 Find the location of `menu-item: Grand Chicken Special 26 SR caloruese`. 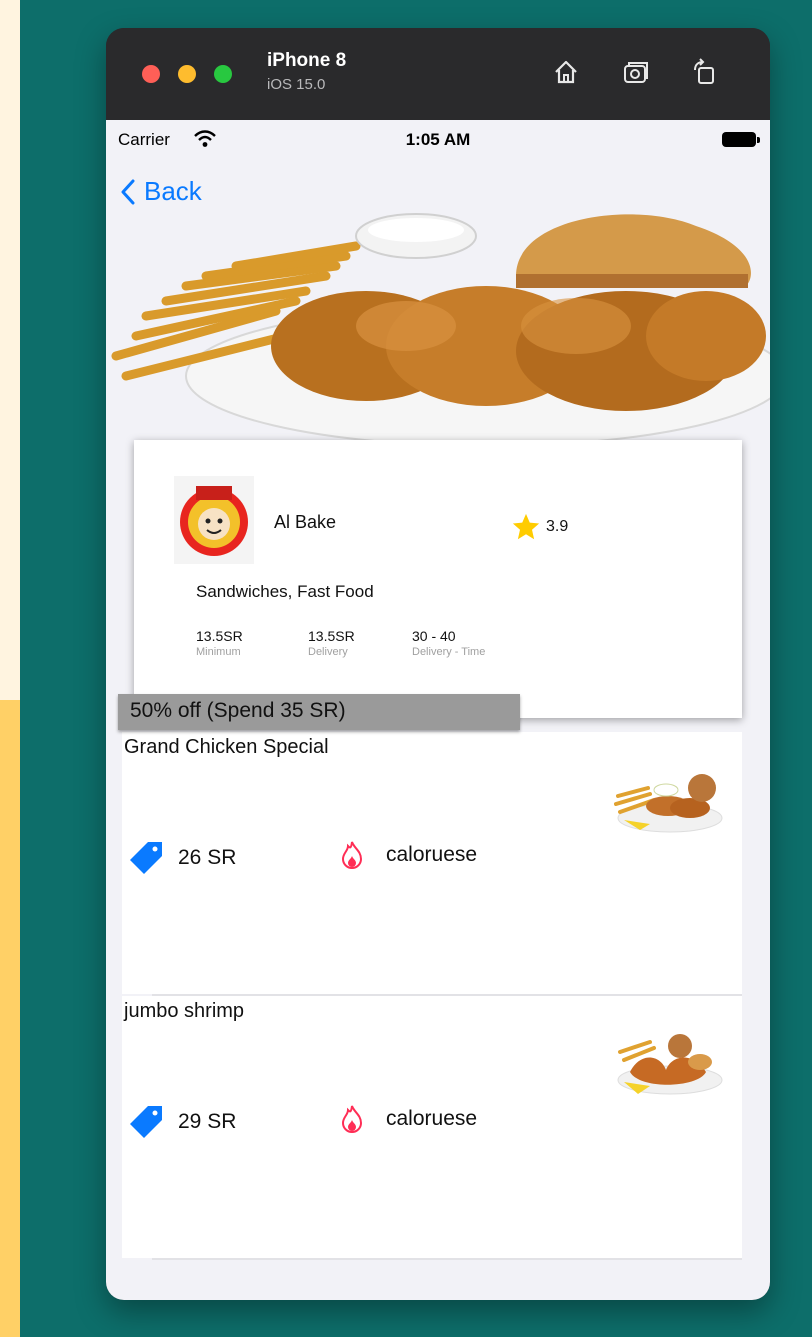

menu-item: Grand Chicken Special 26 SR caloruese is located at coordinates (432, 863).